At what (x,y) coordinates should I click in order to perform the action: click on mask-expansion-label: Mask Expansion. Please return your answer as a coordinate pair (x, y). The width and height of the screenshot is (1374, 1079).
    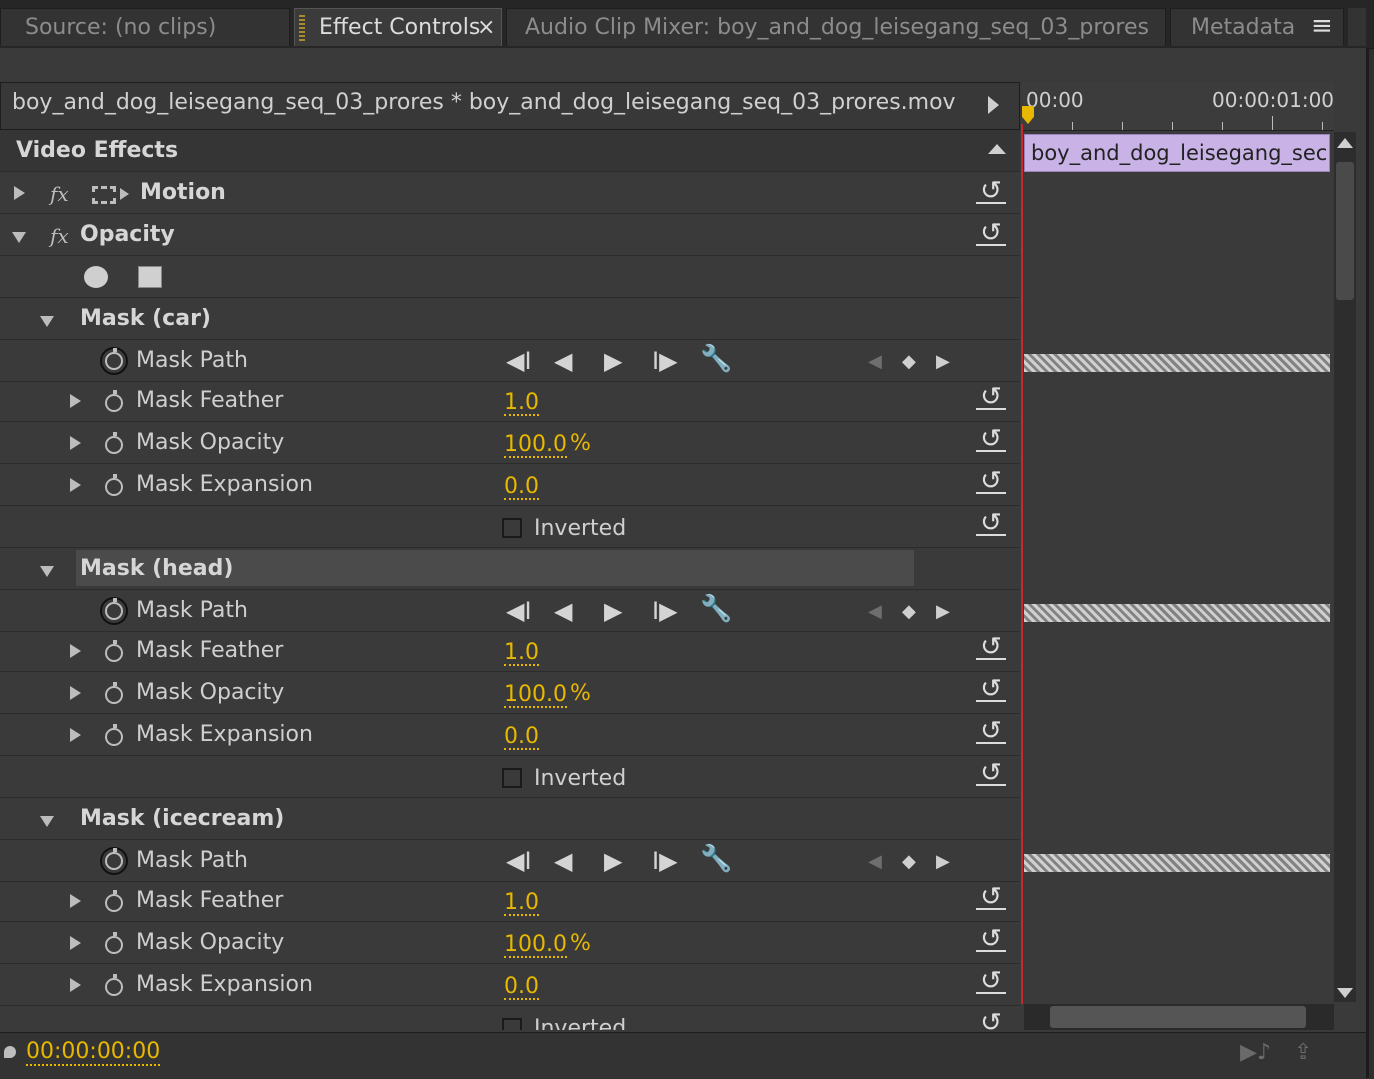
    Looking at the image, I should click on (224, 484).